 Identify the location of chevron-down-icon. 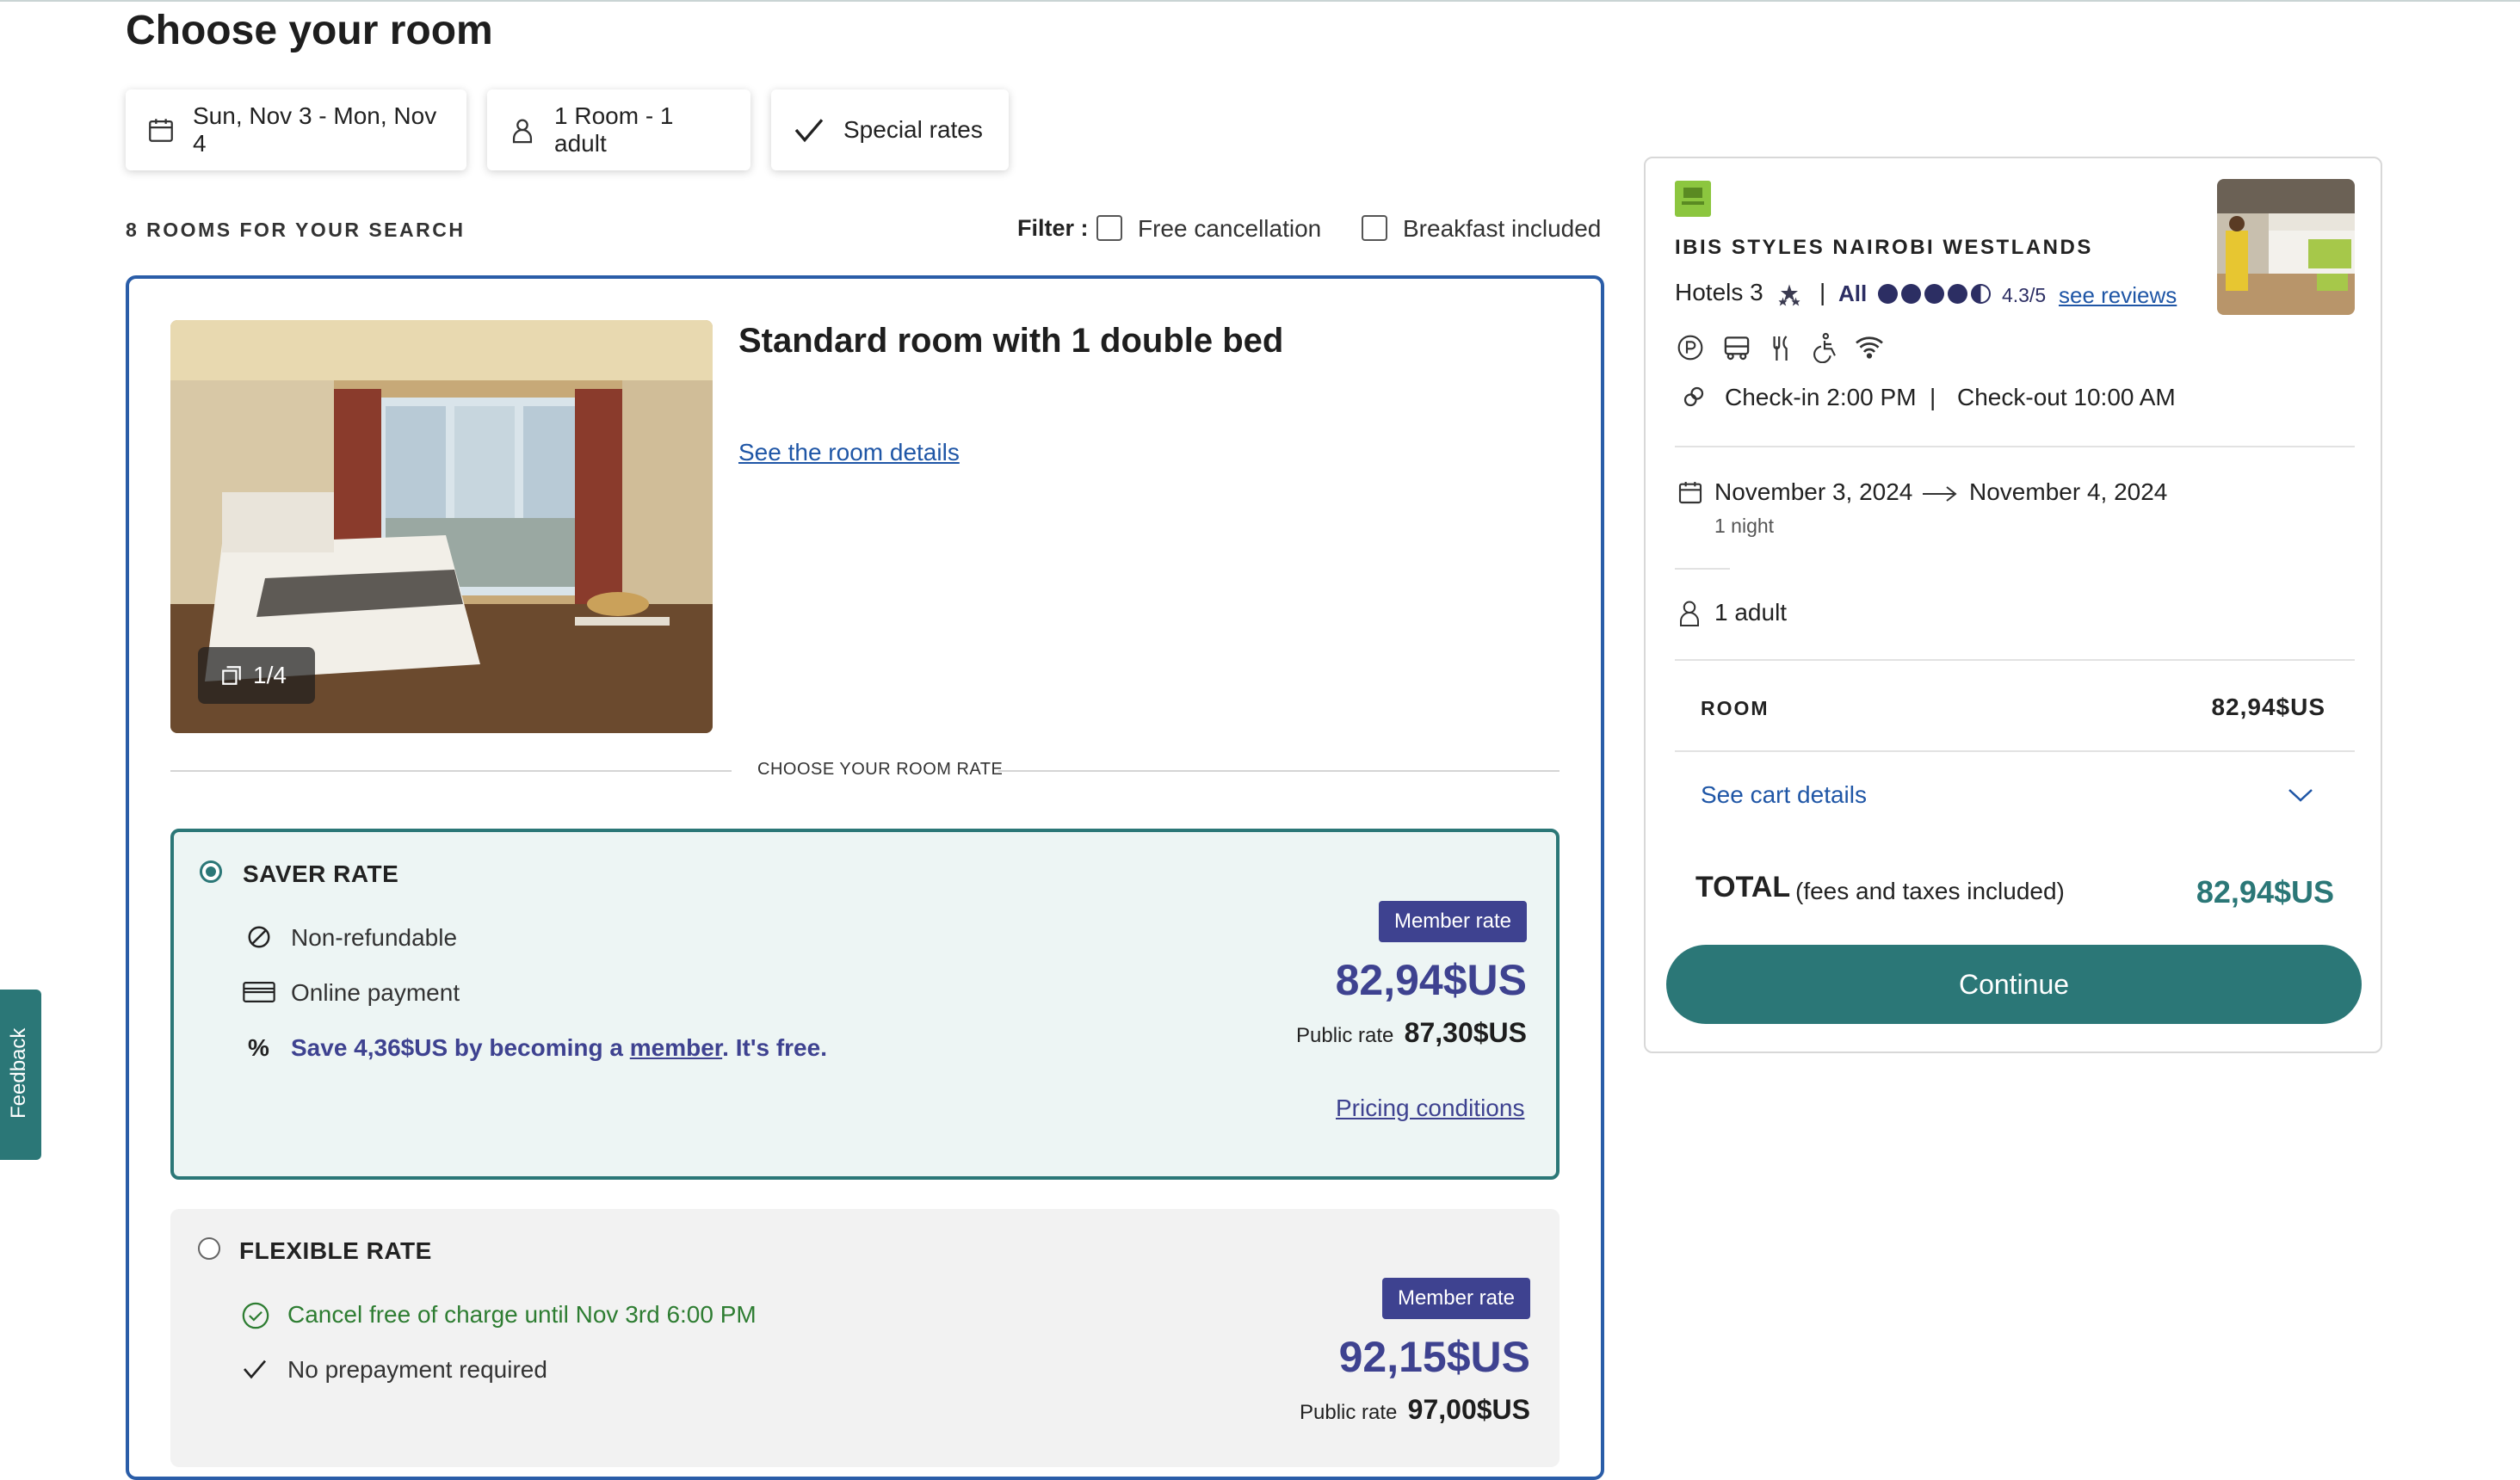
(2300, 795).